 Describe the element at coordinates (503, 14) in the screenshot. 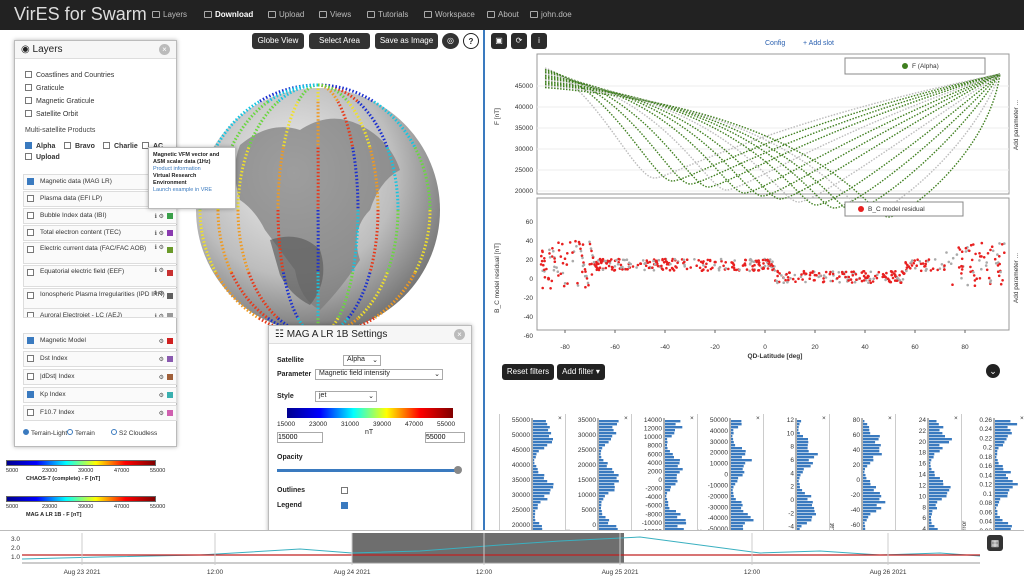

I see `nav-about: About` at that location.